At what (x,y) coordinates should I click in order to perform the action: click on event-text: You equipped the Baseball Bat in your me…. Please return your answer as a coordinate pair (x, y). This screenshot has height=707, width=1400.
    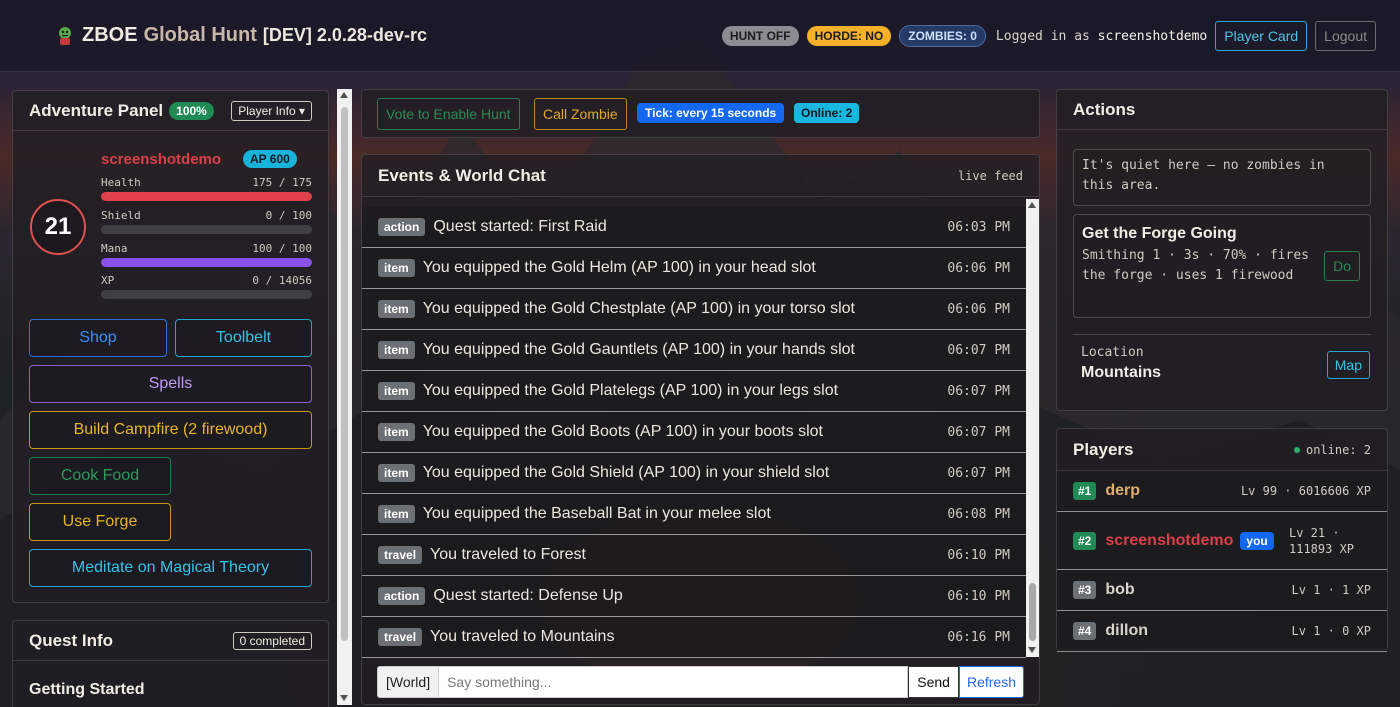
    Looking at the image, I should click on (596, 513).